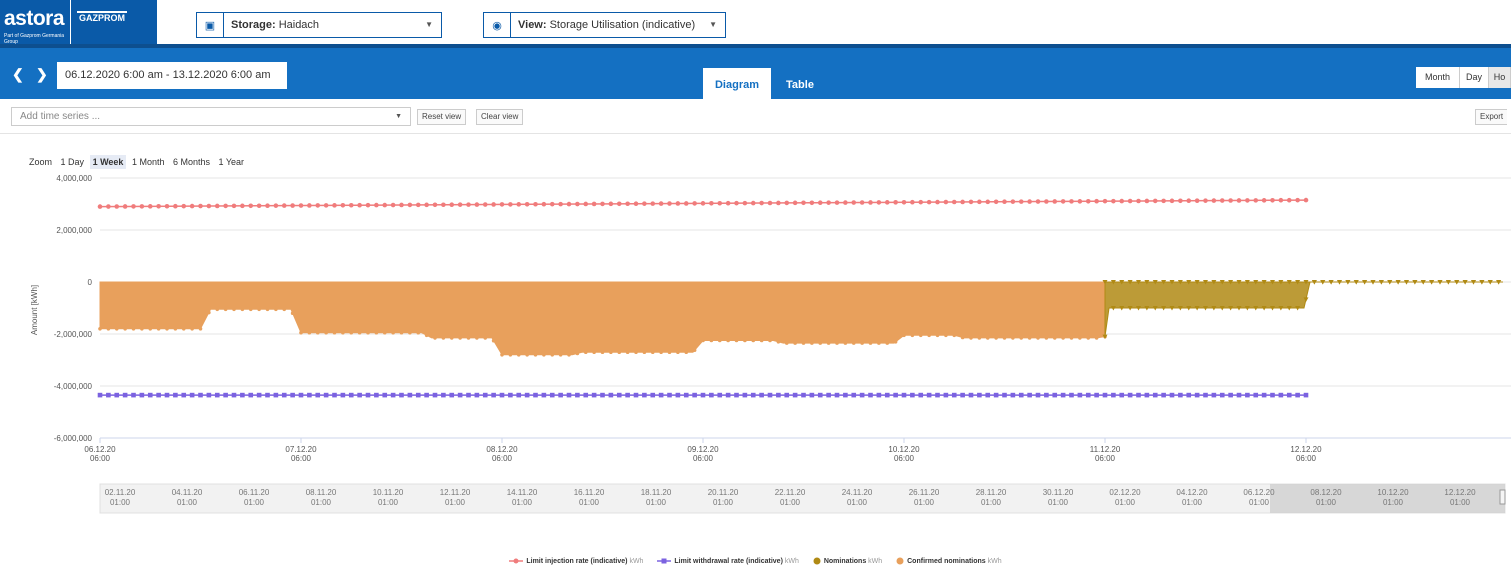 Image resolution: width=1511 pixels, height=566 pixels. I want to click on y-tick-label: -4,000,000, so click(73, 386).